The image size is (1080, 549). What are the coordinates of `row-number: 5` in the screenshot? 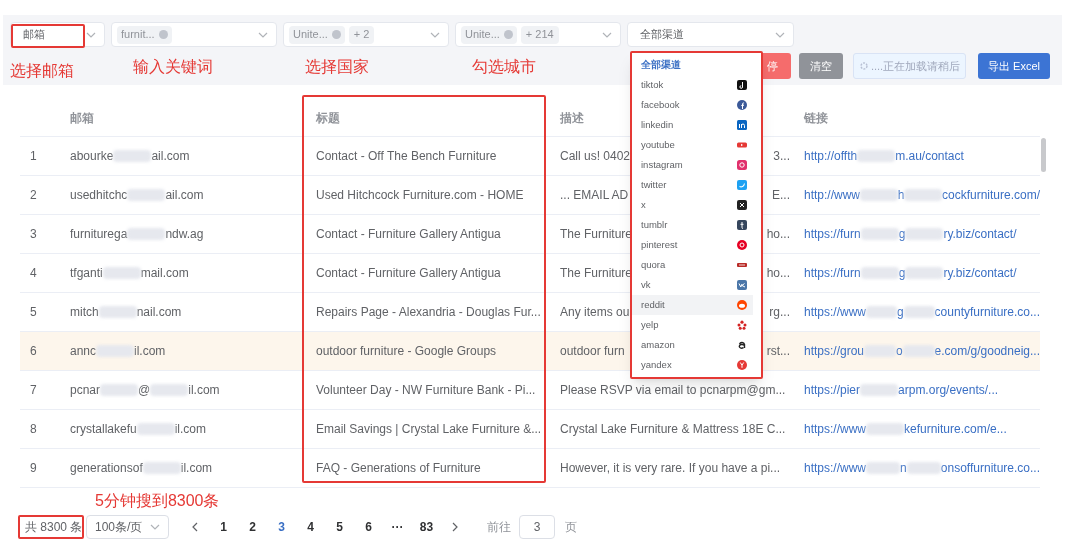 It's located at (33, 312).